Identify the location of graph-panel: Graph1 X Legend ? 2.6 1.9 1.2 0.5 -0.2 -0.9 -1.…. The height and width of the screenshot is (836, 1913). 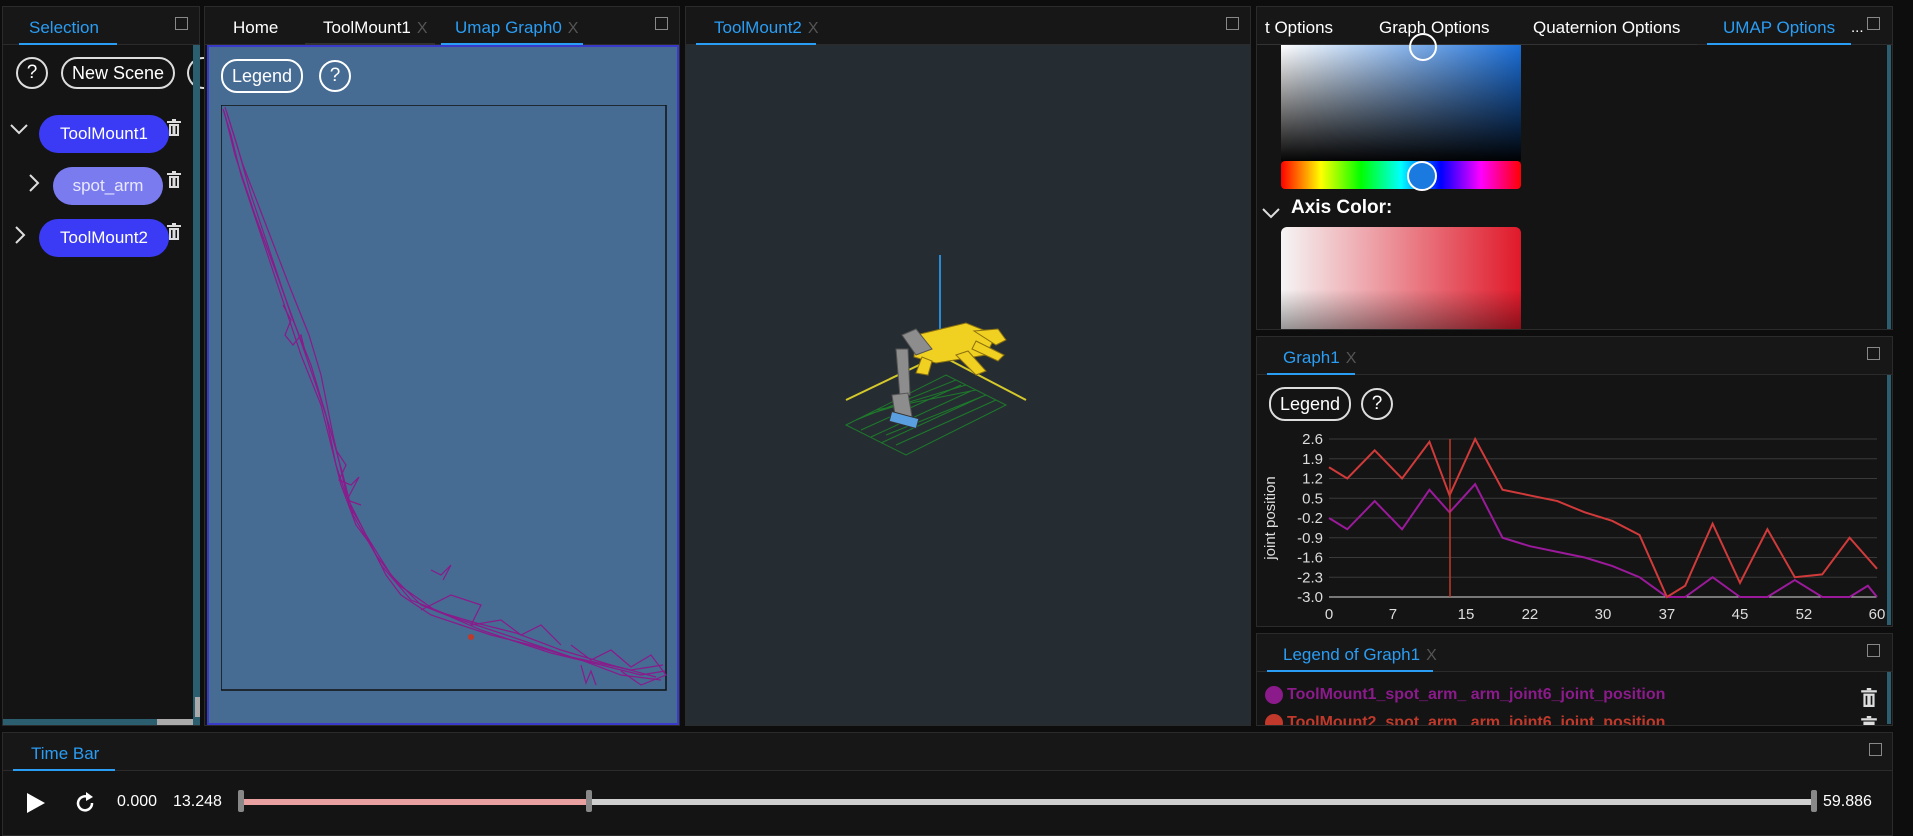
(1574, 481).